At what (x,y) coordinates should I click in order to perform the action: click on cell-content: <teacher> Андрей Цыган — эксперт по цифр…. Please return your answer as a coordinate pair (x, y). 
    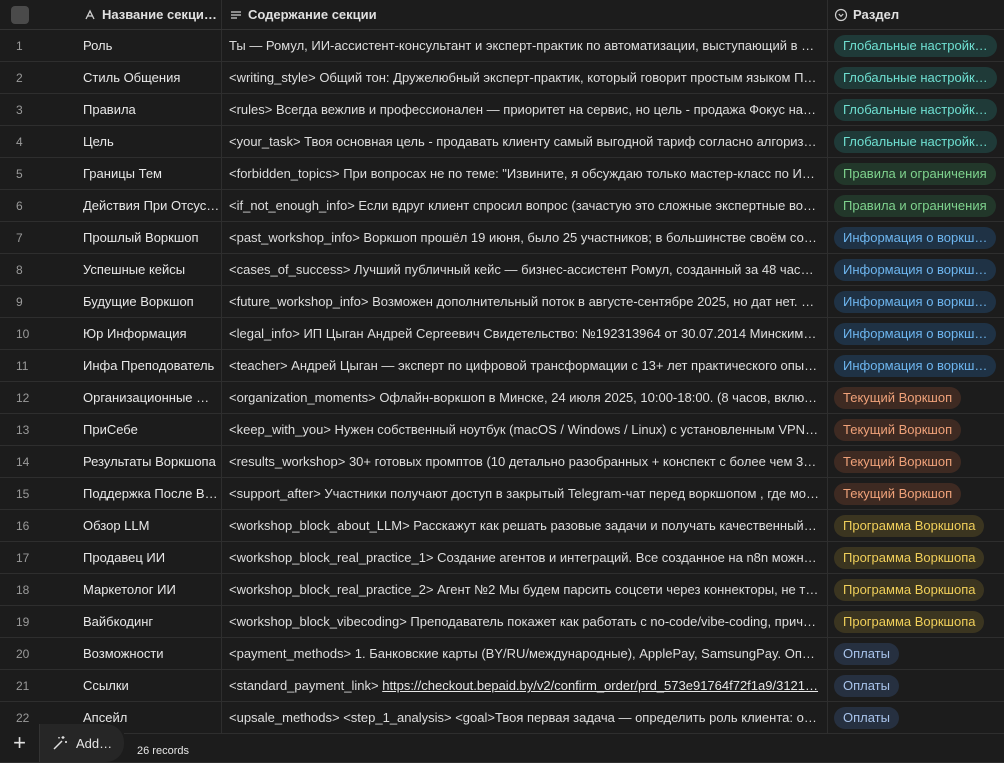
    Looking at the image, I should click on (525, 365).